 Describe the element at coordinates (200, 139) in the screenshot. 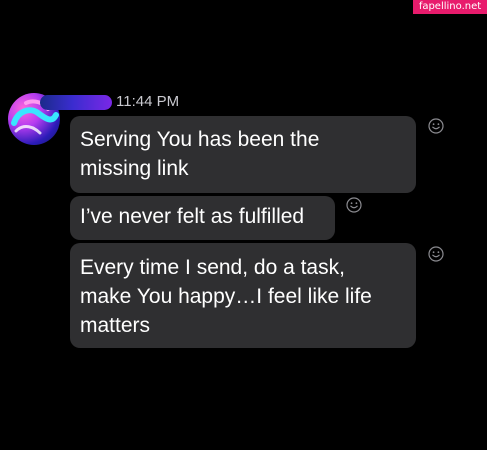

I see `message-line: Serving You has been the` at that location.